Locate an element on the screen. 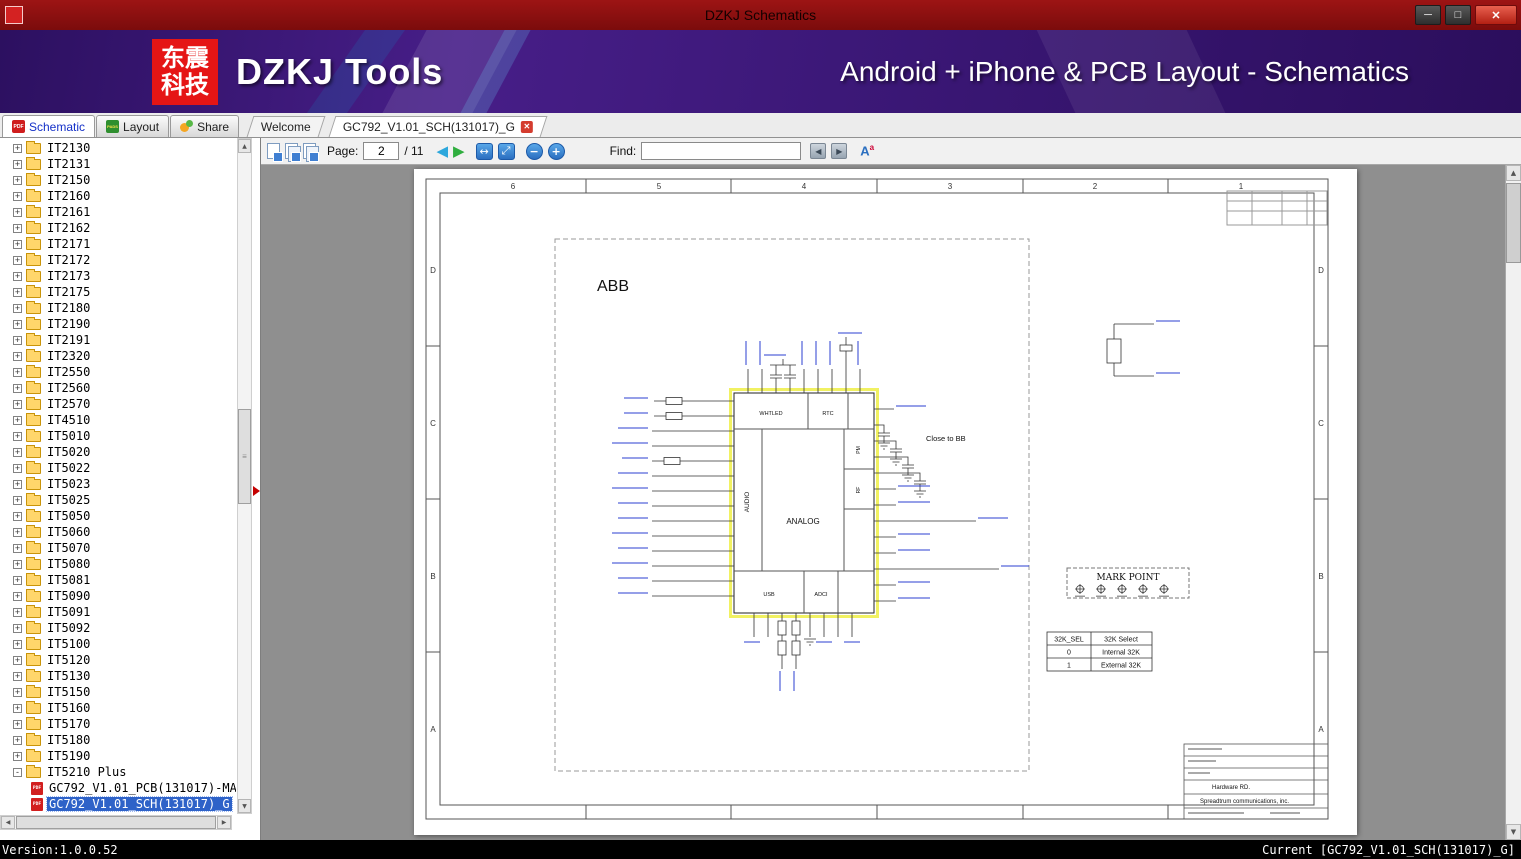  tree-horizontal-scrollbar: ◀ ▶ is located at coordinates (116, 822).